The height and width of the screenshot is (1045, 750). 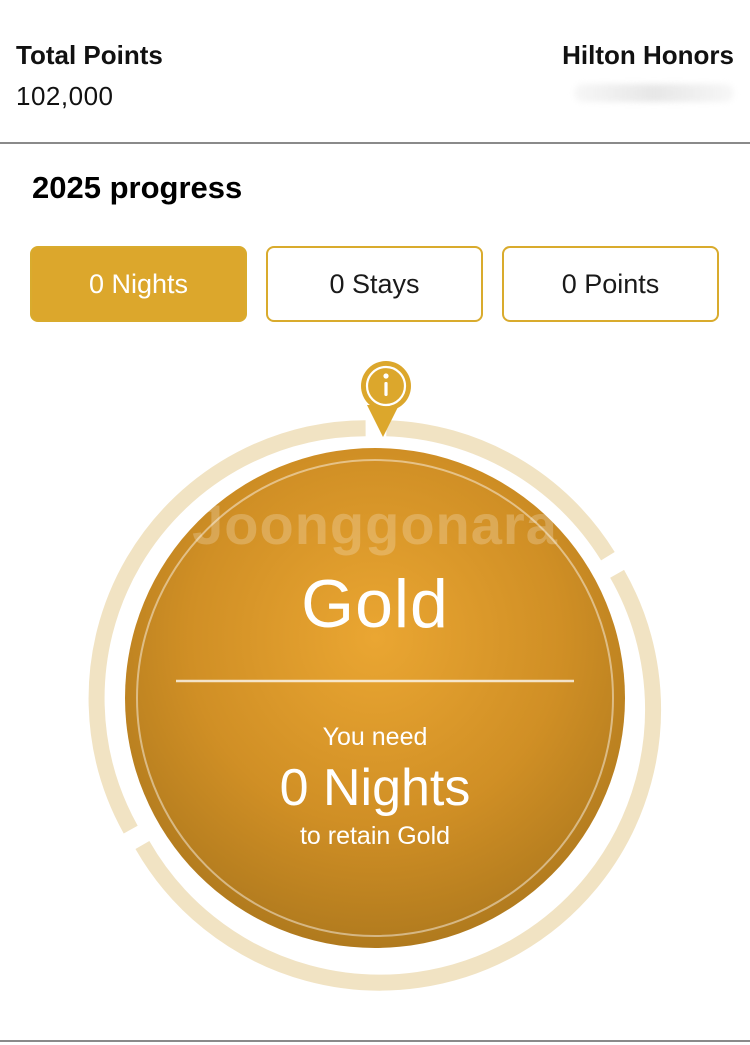 What do you see at coordinates (375, 1041) in the screenshot?
I see `bottom-divider` at bounding box center [375, 1041].